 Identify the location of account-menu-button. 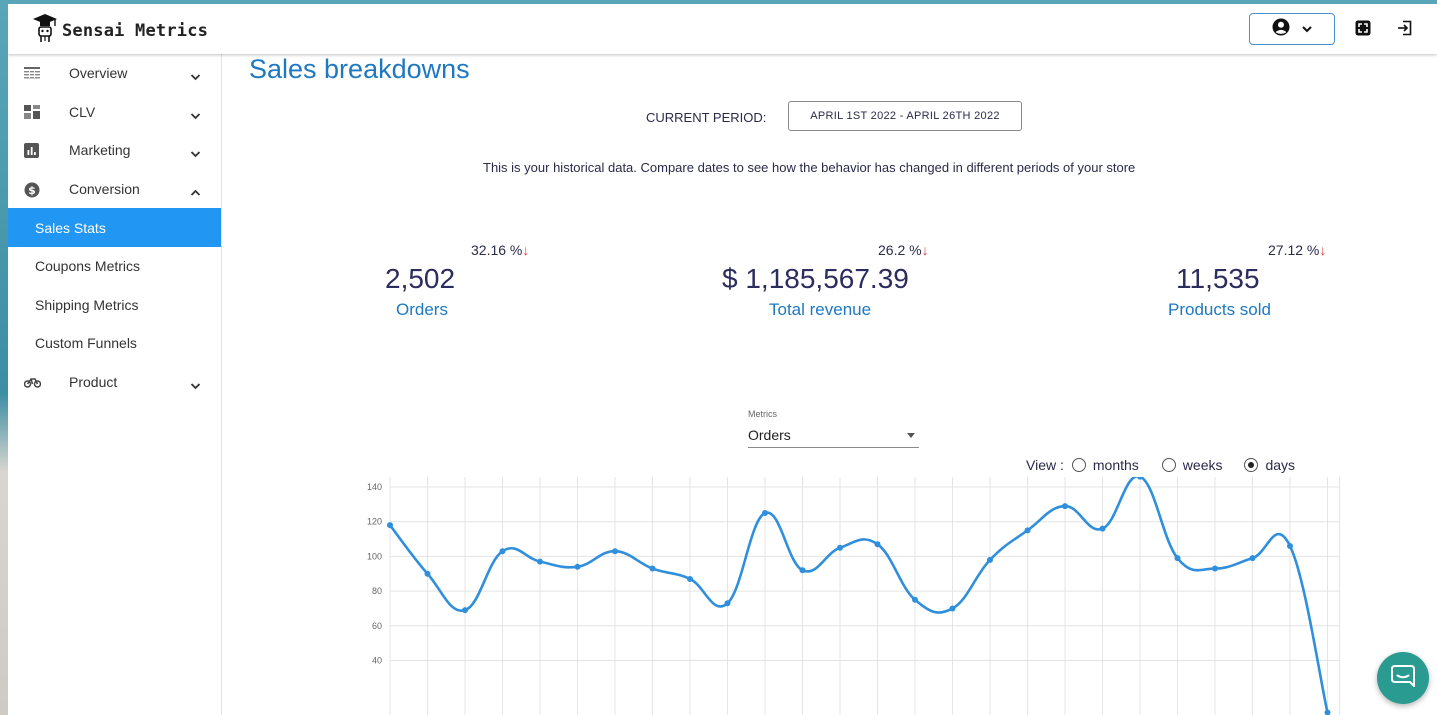
(1292, 29).